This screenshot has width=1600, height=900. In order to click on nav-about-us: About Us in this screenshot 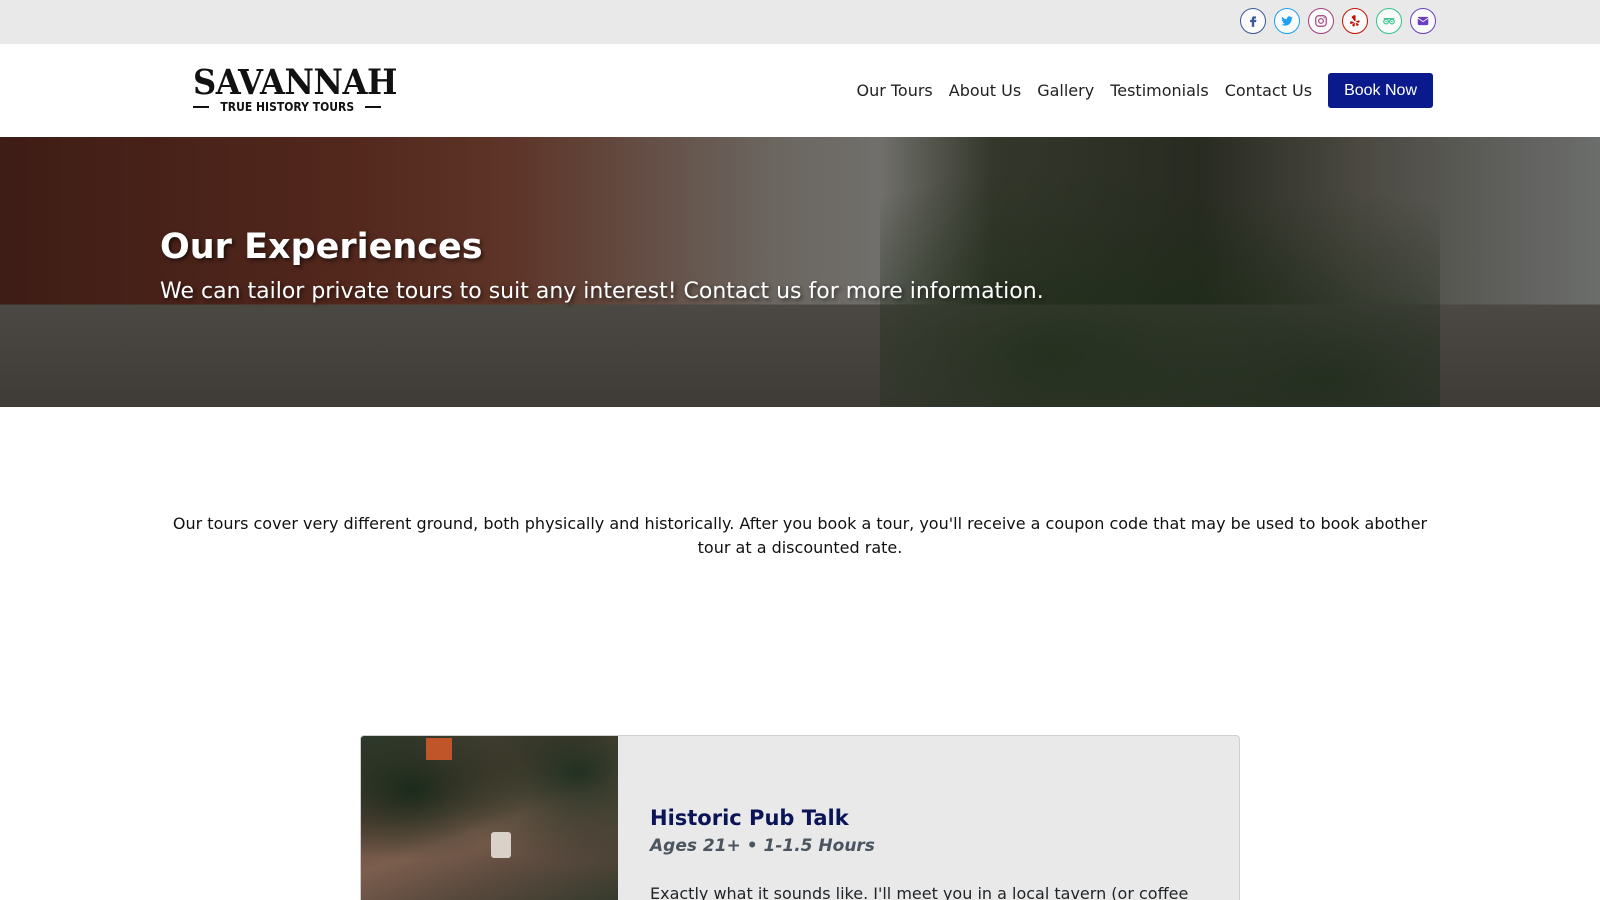, I will do `click(985, 91)`.